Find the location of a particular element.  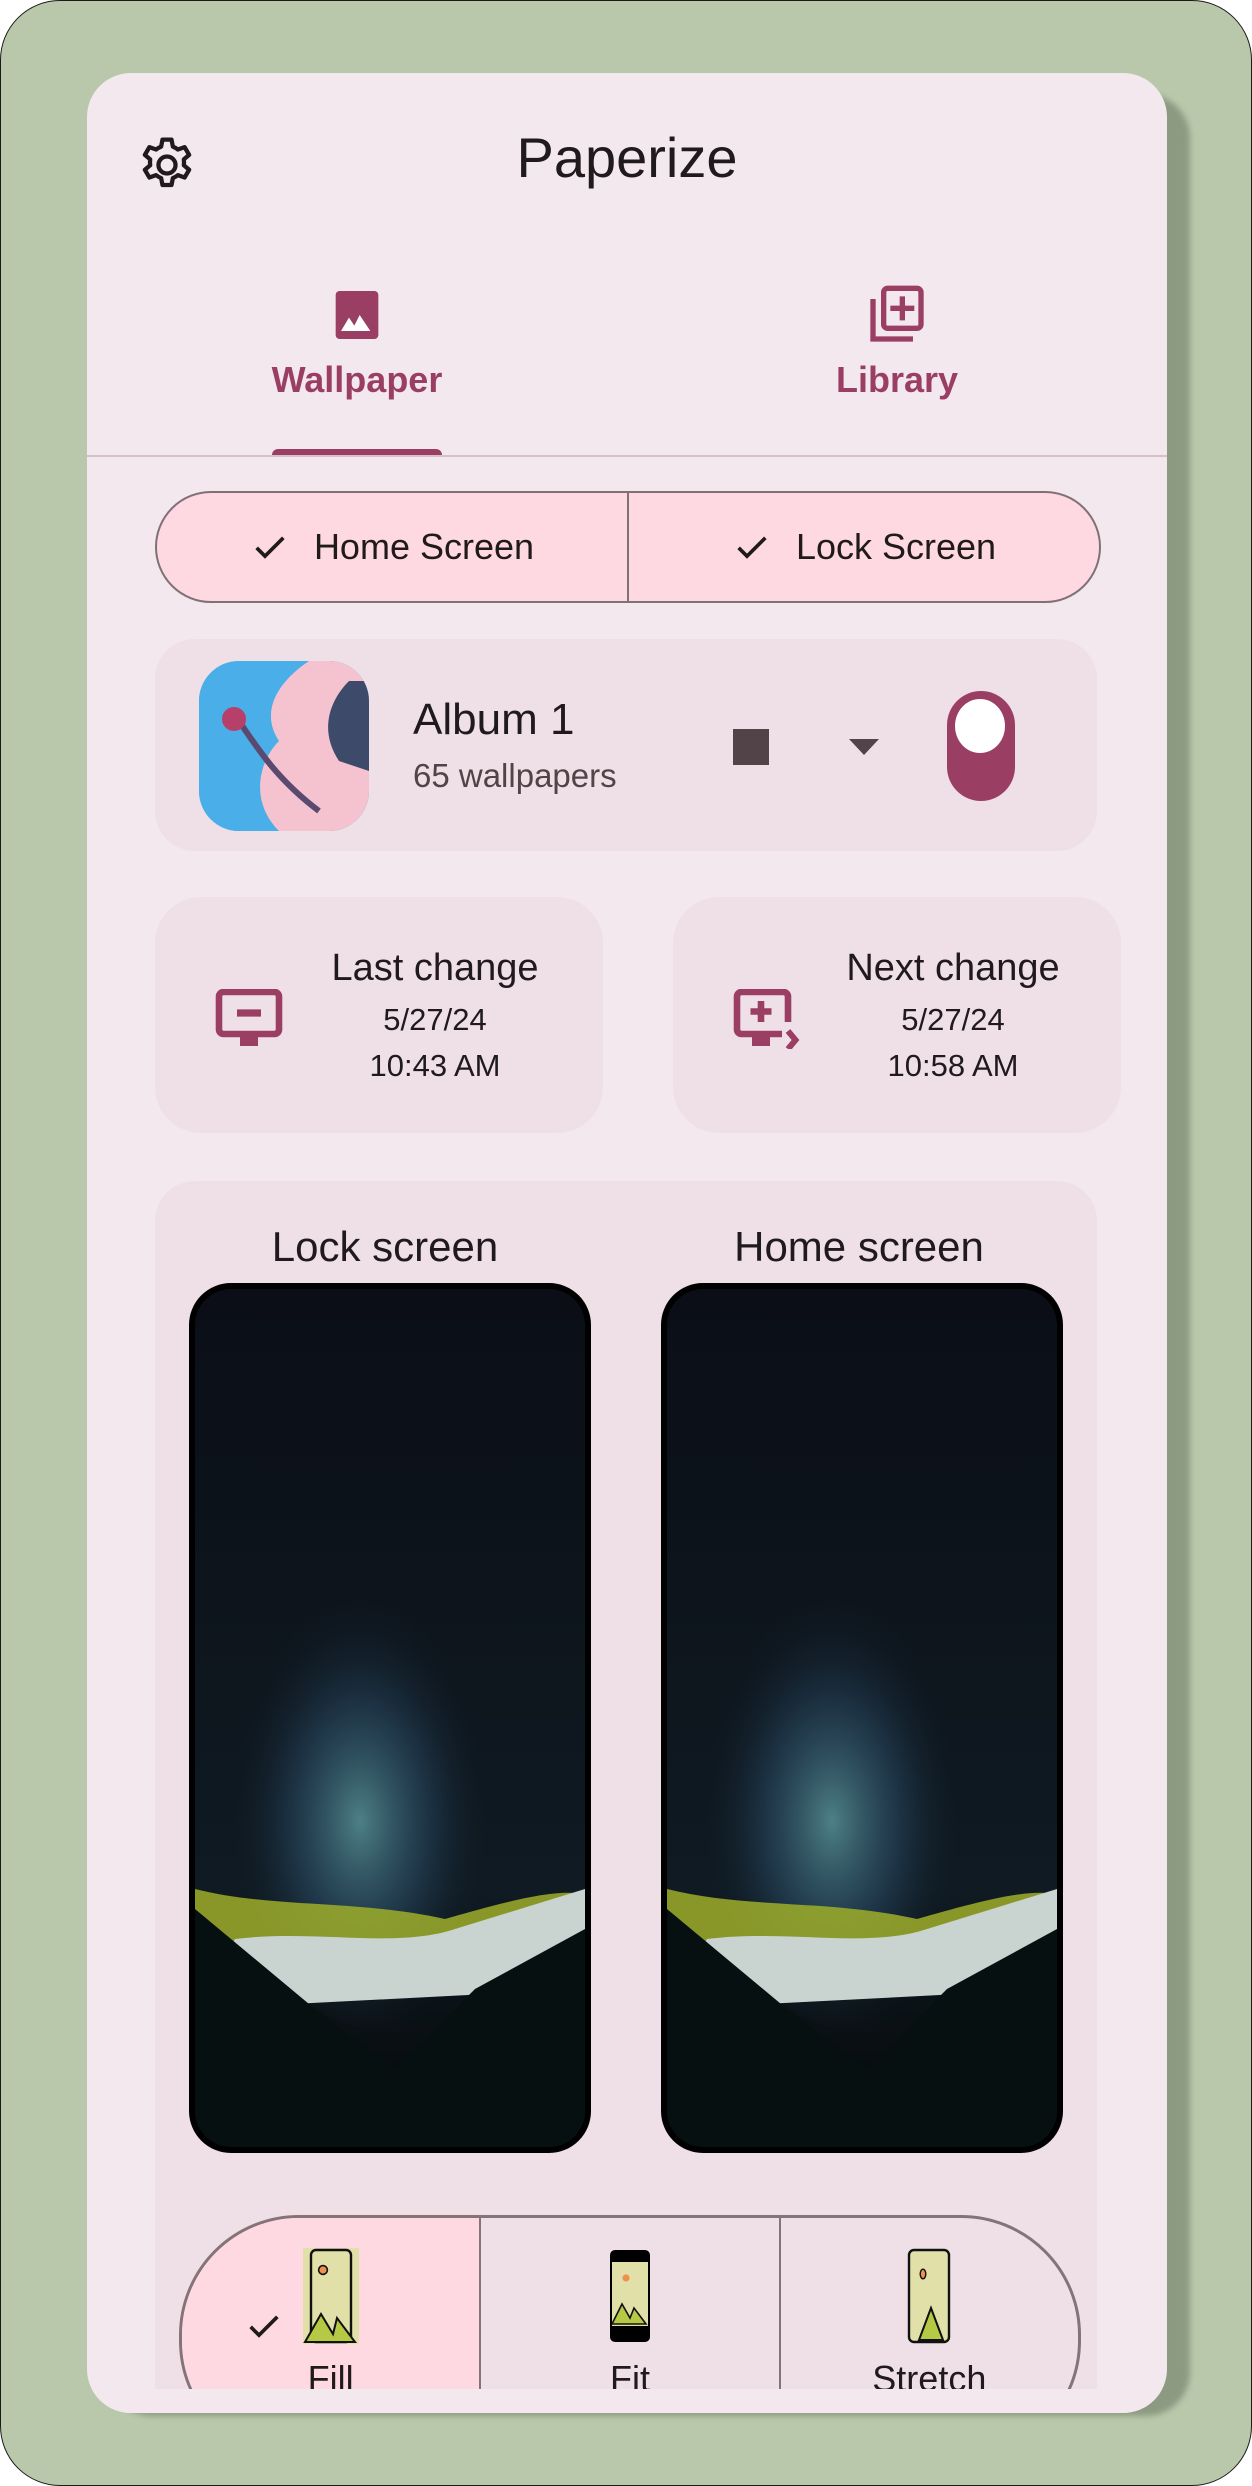

album-enable-switch is located at coordinates (981, 746).